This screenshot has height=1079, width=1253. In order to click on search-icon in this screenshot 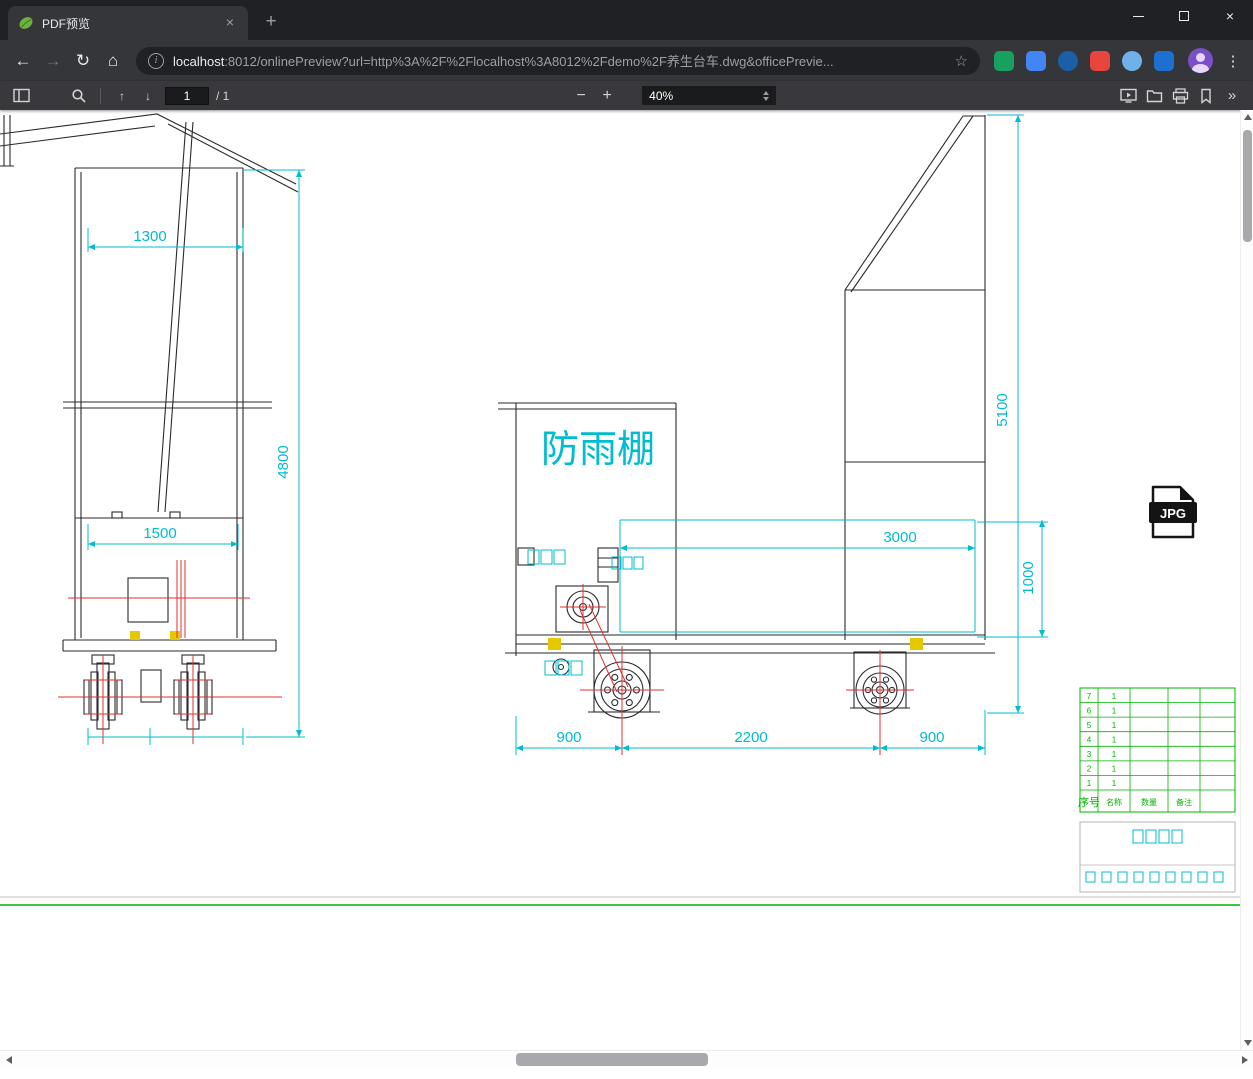, I will do `click(79, 95)`.